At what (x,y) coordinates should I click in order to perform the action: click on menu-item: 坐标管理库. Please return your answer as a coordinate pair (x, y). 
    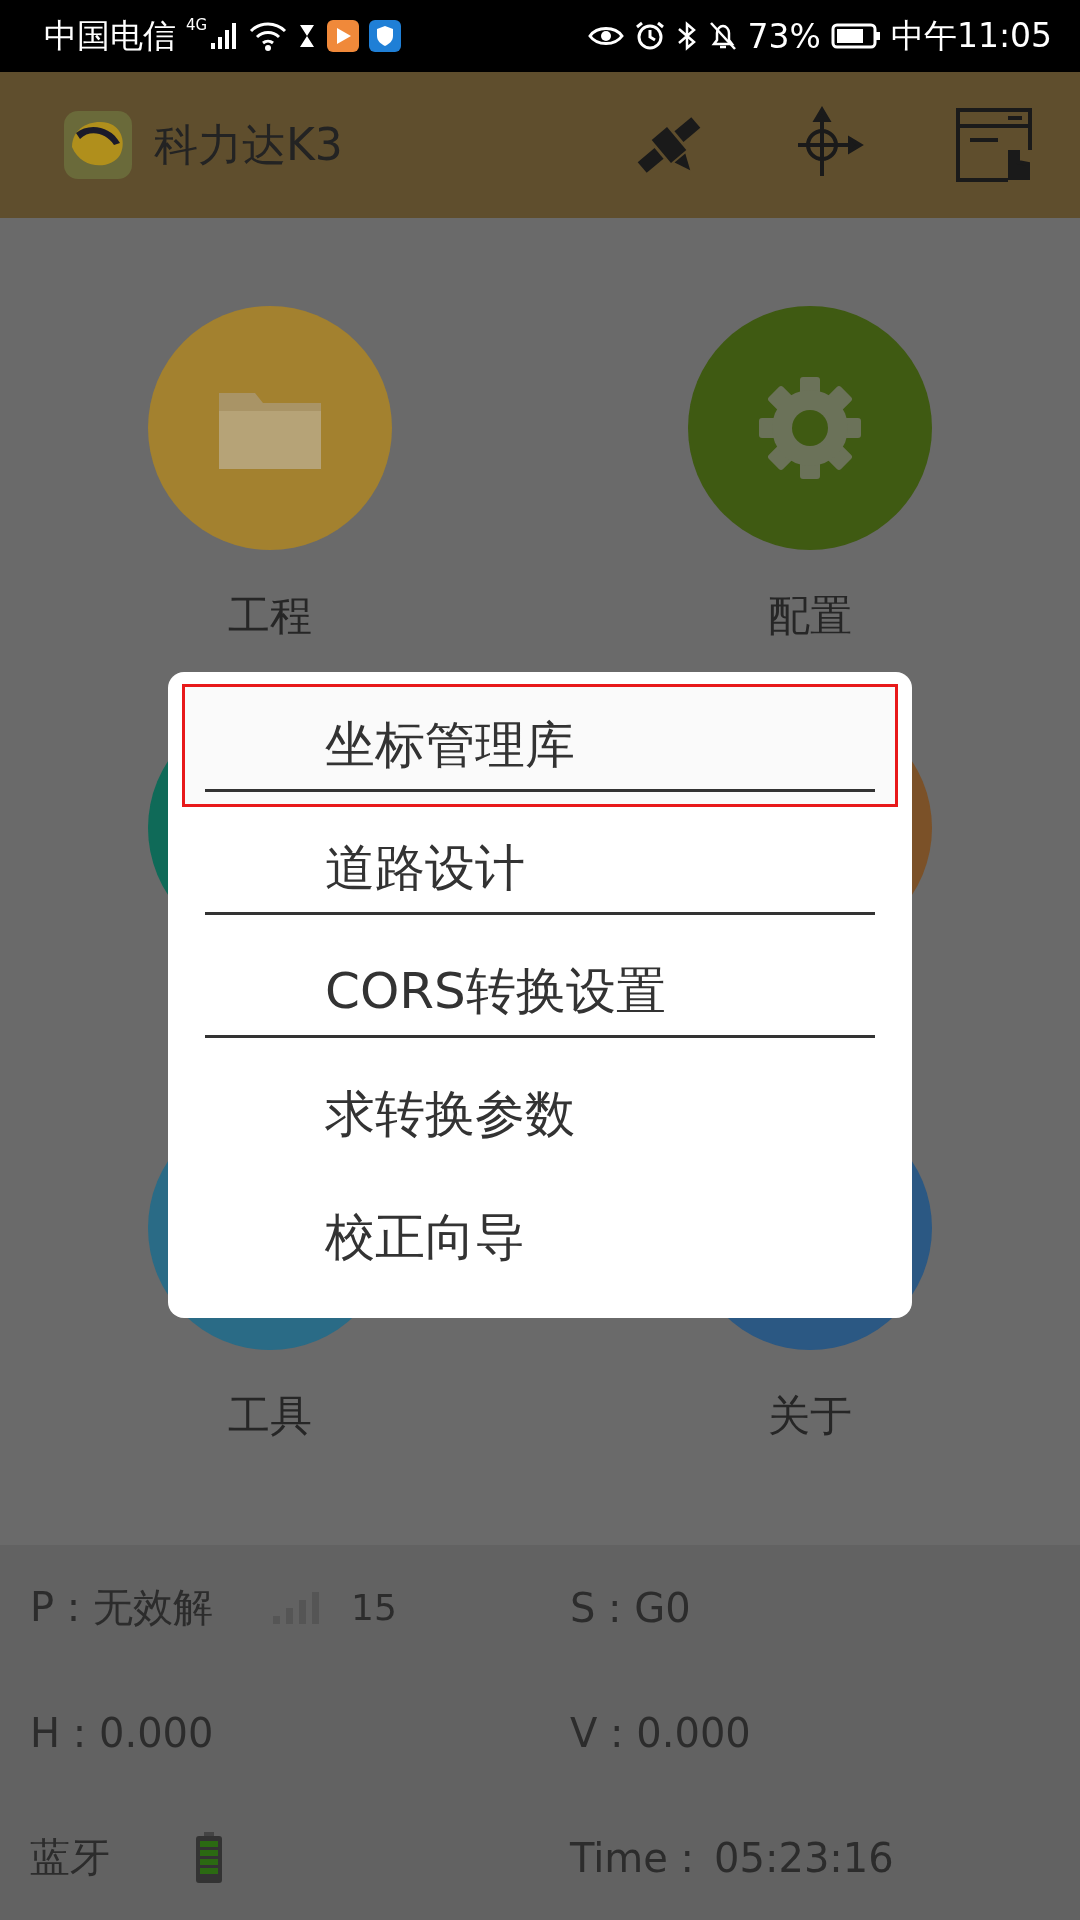
    Looking at the image, I should click on (540, 745).